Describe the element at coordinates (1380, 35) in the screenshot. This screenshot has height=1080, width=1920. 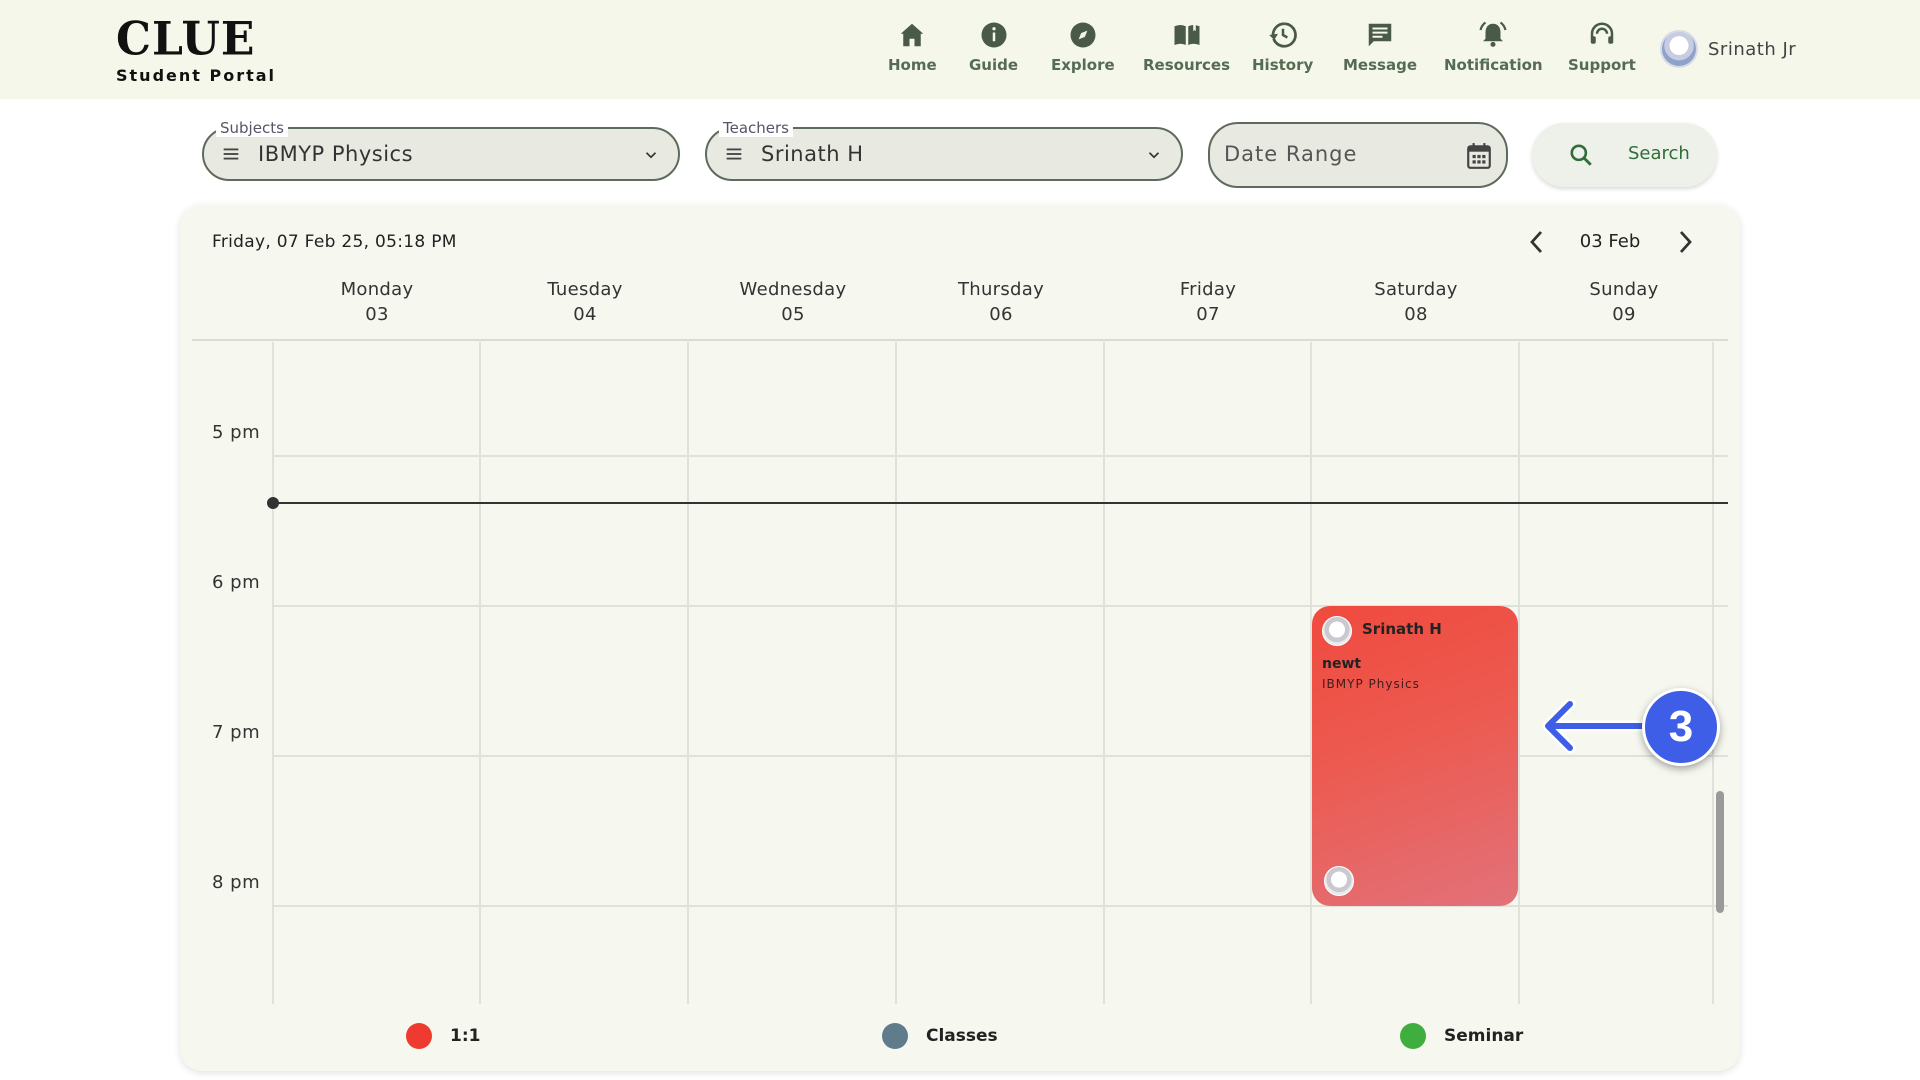
I see `message-icon` at that location.